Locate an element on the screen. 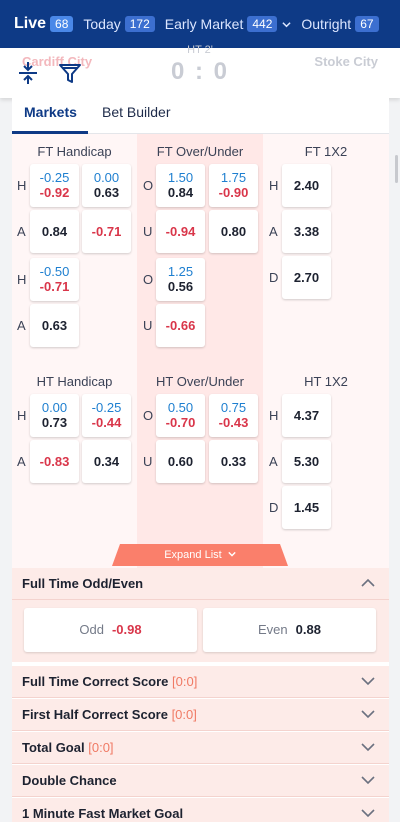 The width and height of the screenshot is (400, 822). nav-today: Today 172 is located at coordinates (119, 24).